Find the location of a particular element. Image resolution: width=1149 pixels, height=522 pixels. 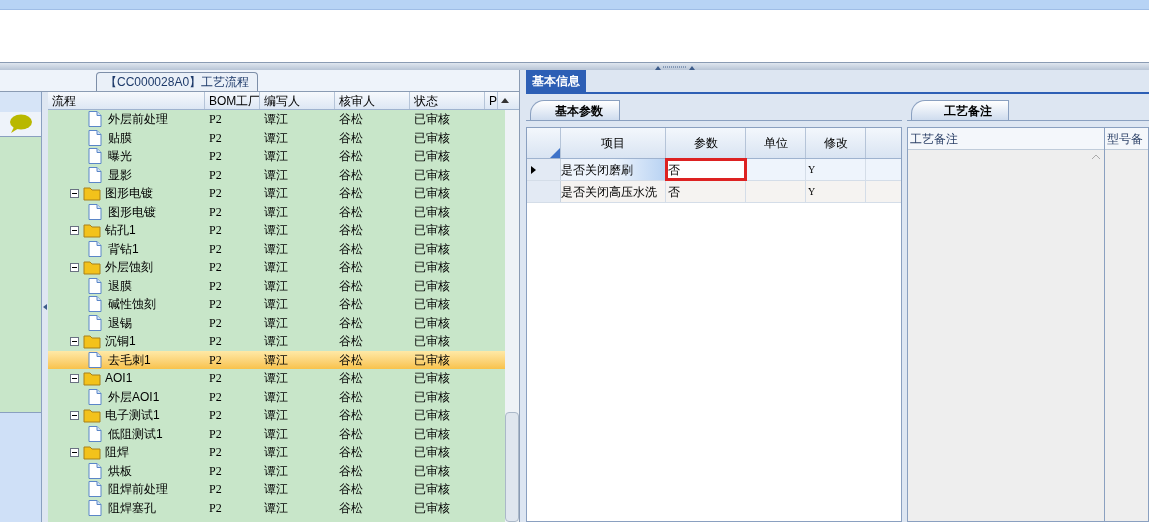

scrollbar is located at coordinates (512, 316).